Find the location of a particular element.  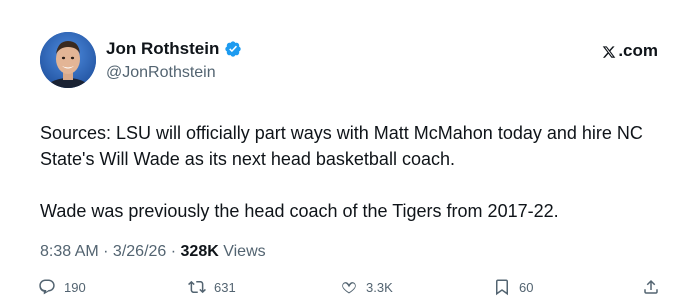

tweet-time: 8:38 AM is located at coordinates (69, 251).